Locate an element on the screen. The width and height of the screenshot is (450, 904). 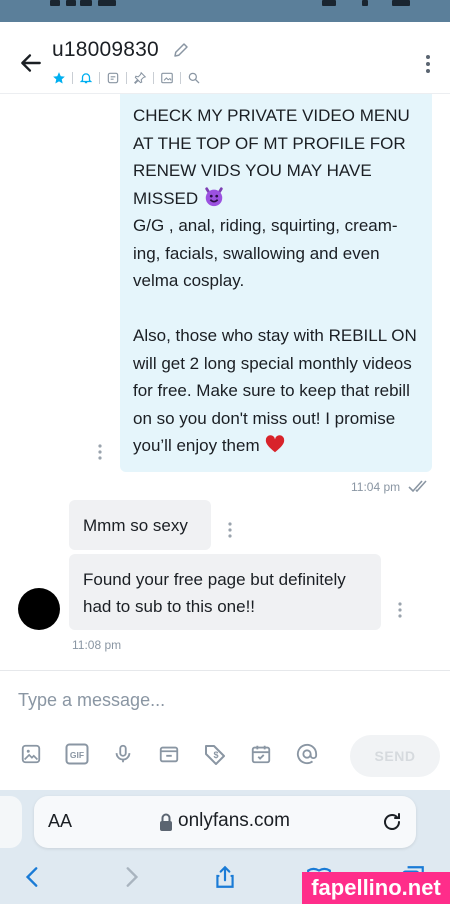
watermark: fapellino.net is located at coordinates (376, 888).